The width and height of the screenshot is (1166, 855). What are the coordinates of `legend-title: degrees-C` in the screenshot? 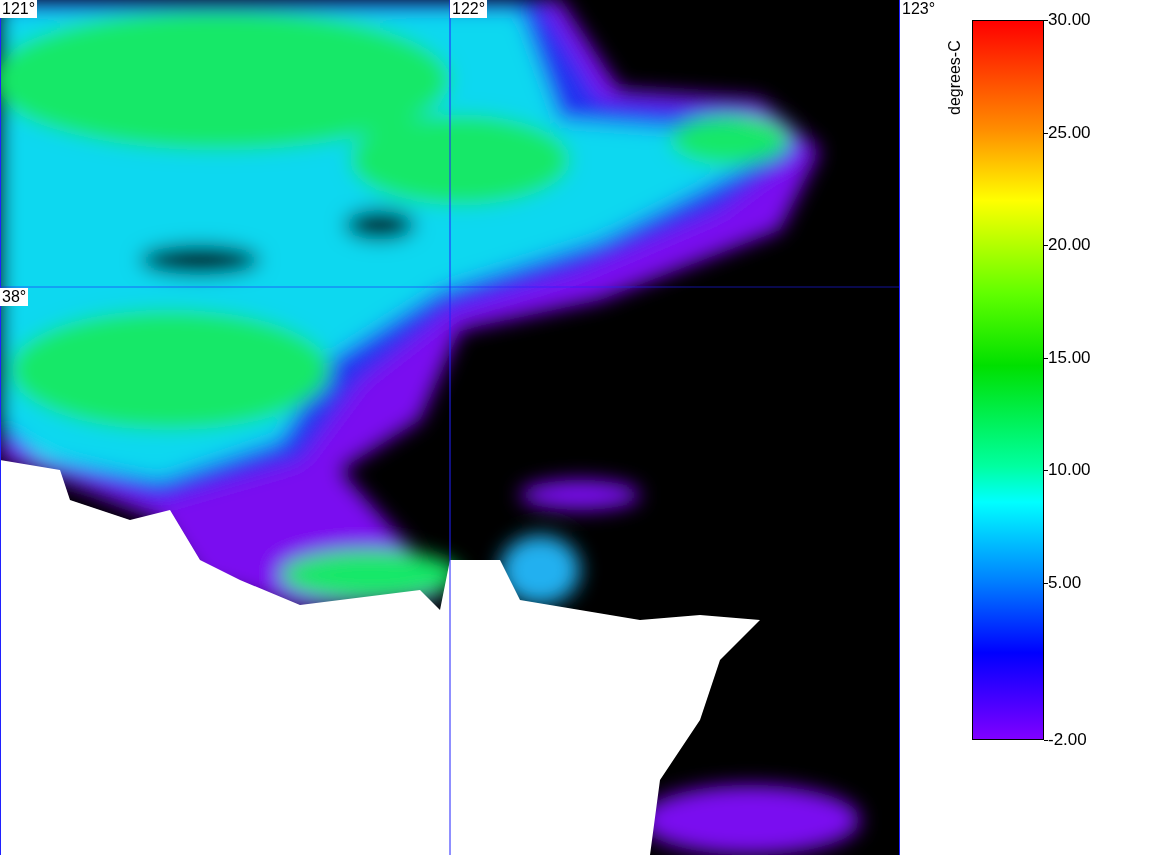 It's located at (955, 77).